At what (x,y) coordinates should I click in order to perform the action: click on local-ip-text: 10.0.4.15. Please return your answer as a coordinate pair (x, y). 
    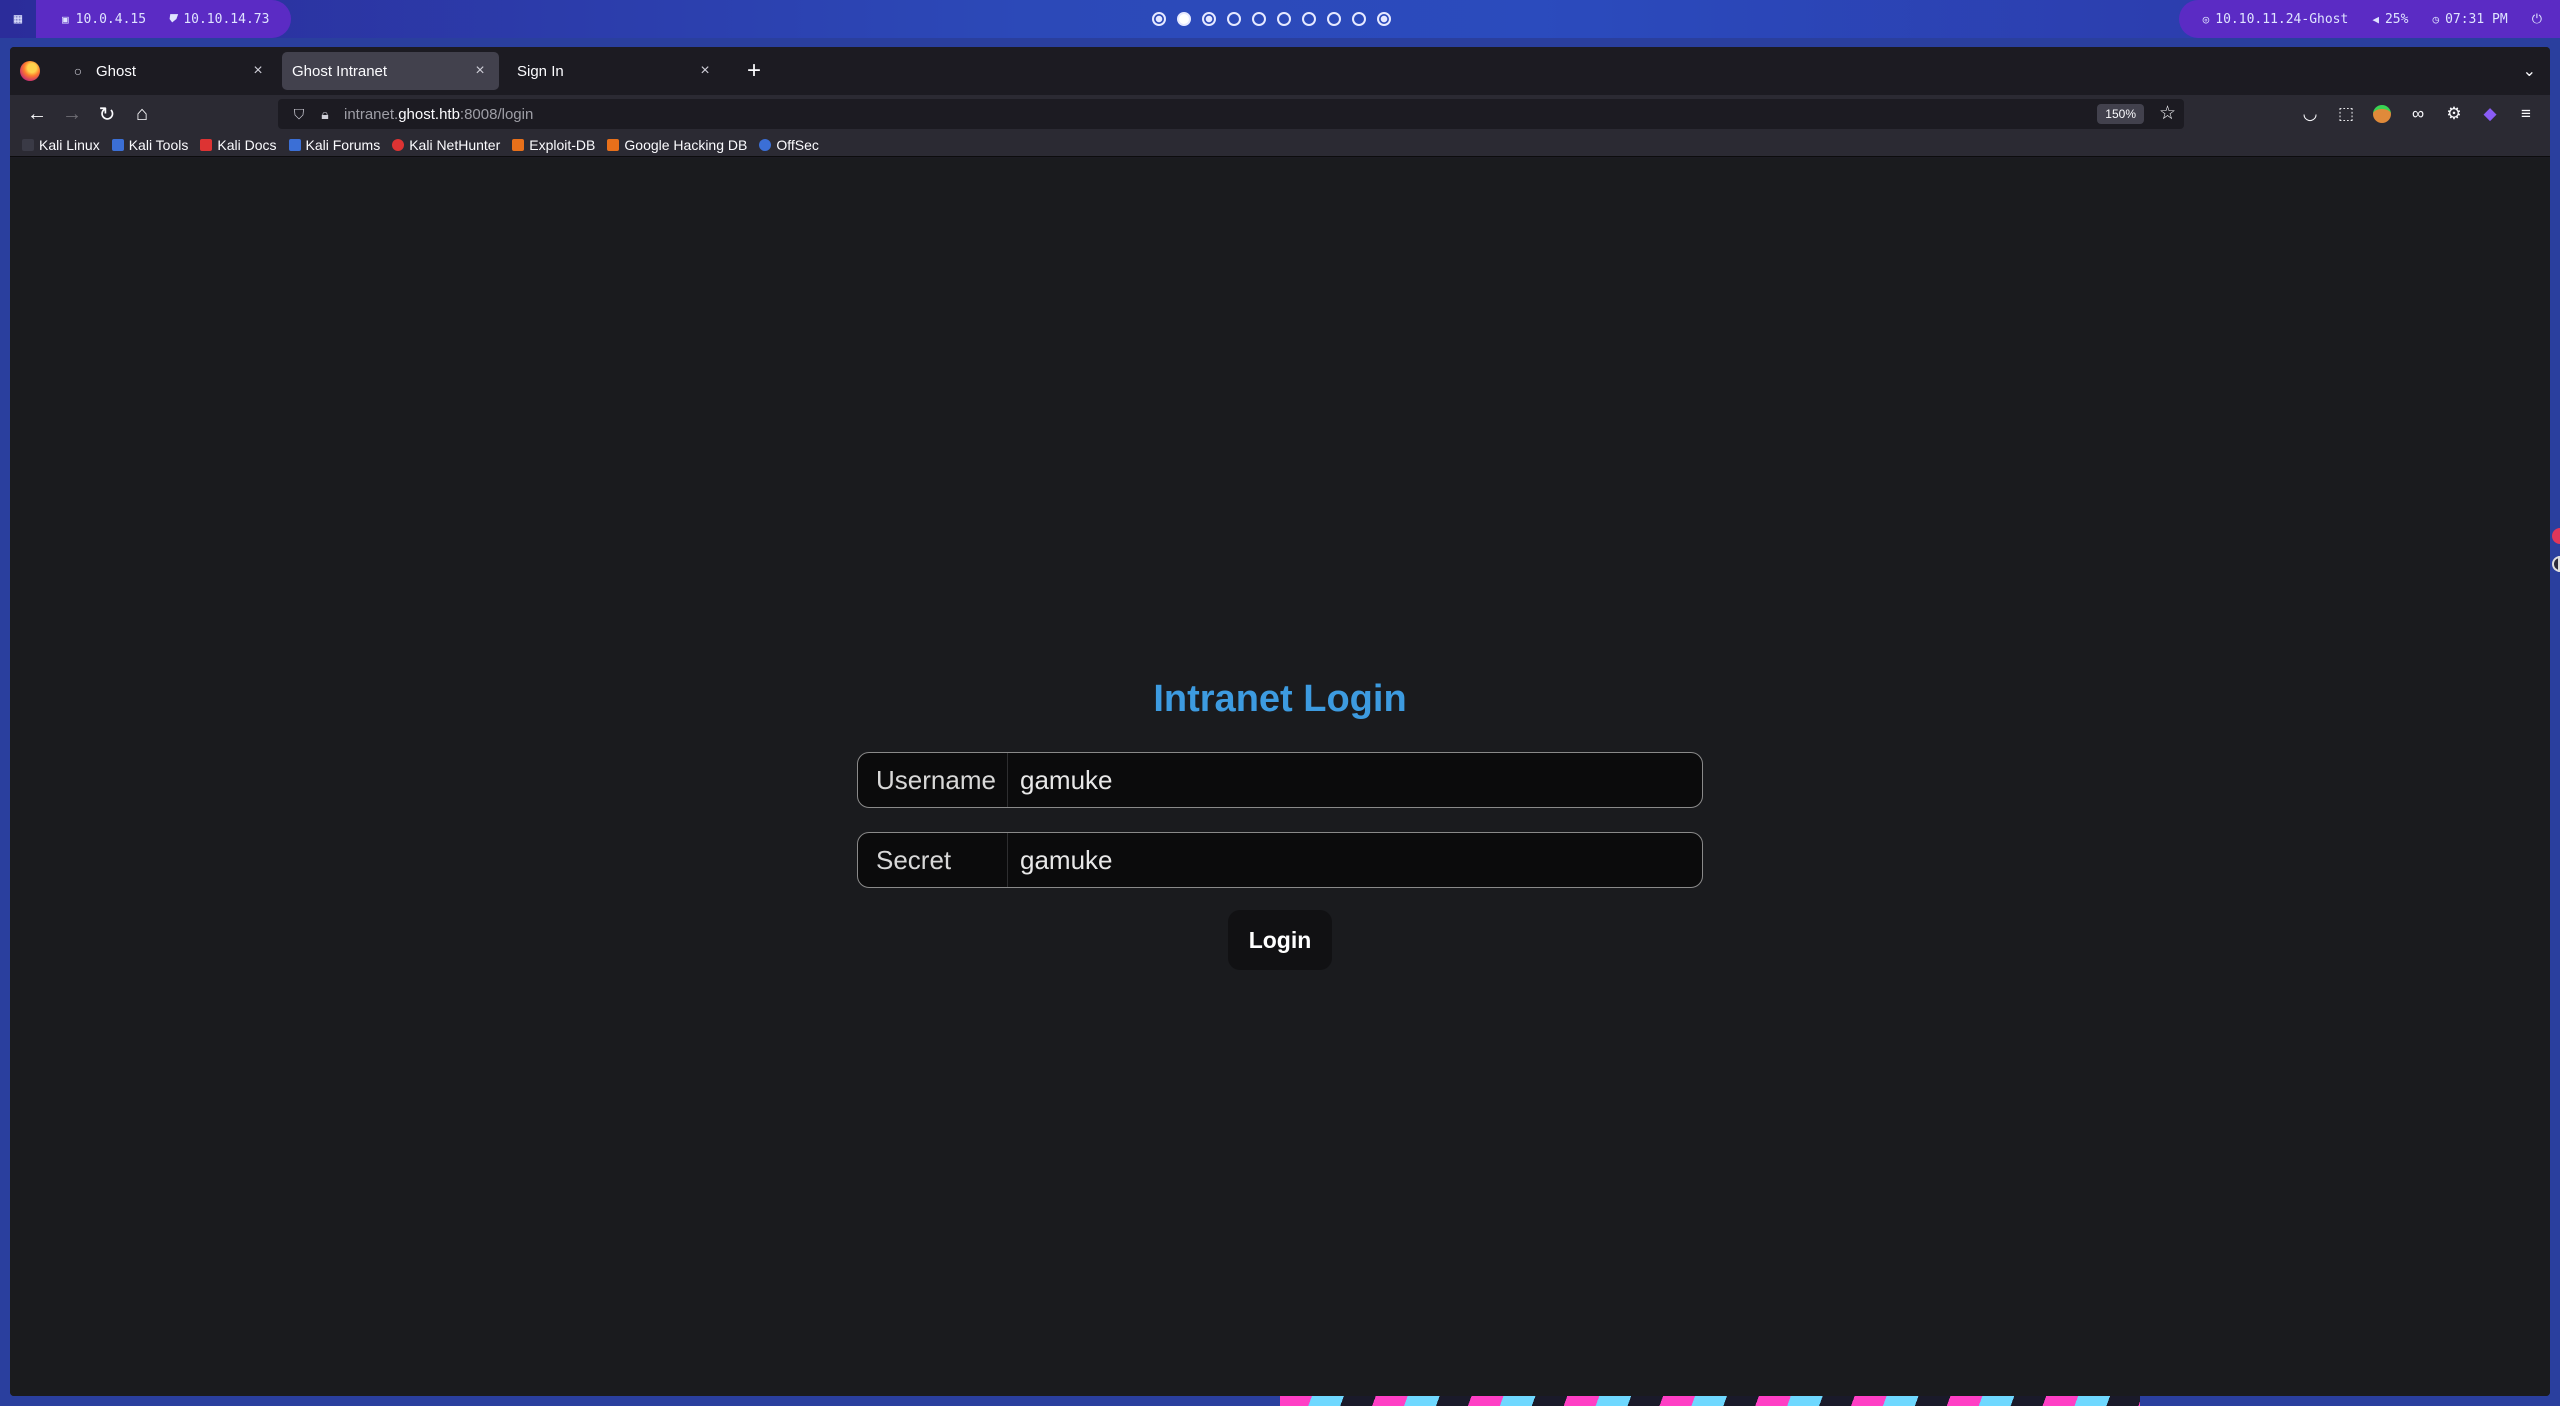
    Looking at the image, I should click on (111, 19).